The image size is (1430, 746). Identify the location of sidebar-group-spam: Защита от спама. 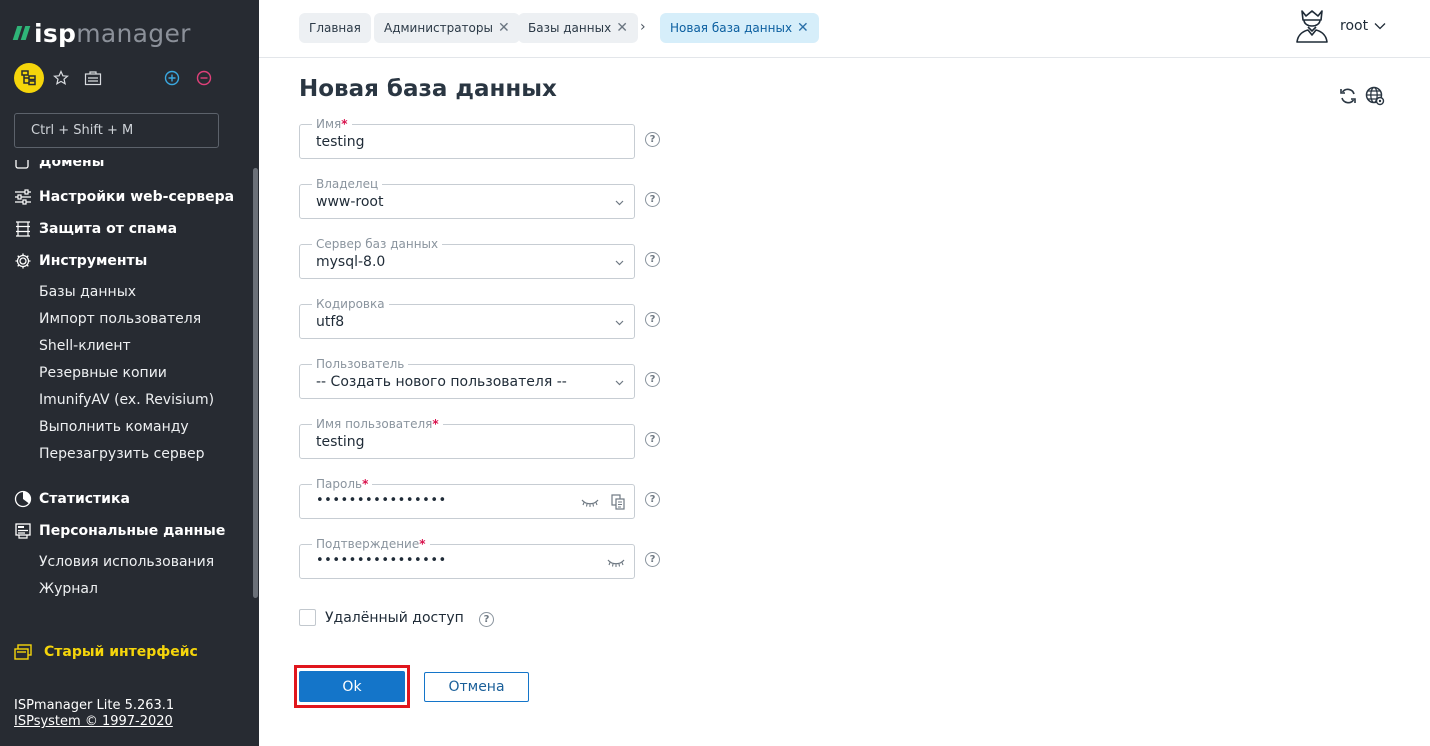
(95, 229).